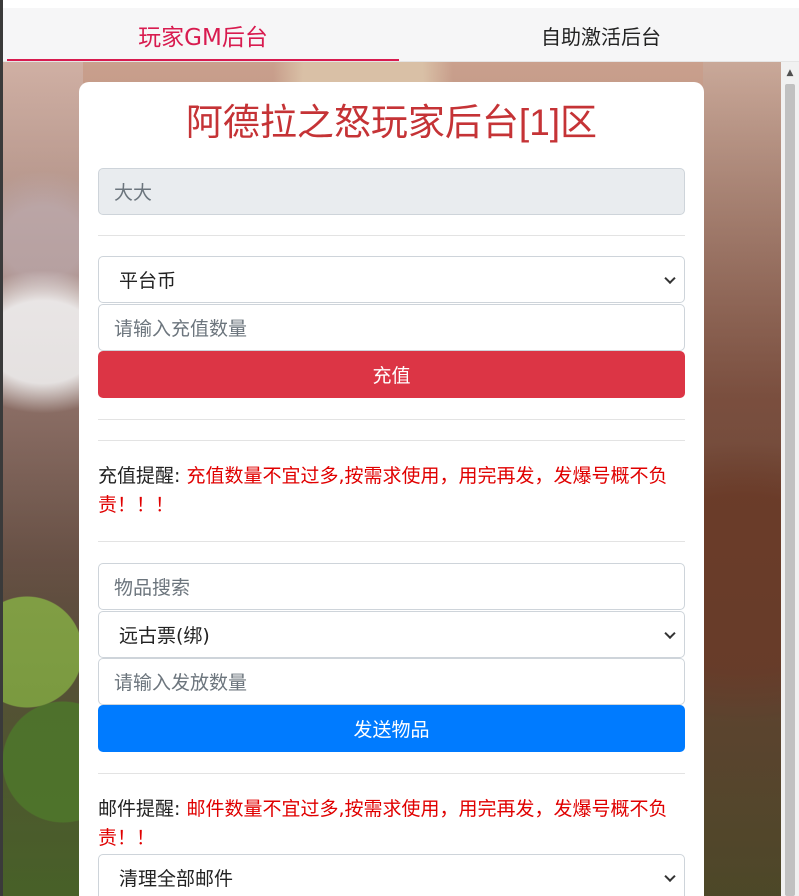  I want to click on recharge-notice-text: 充值数量不宜过多,按需求使用，用完再发，发爆号概不负责！！！, so click(383, 490).